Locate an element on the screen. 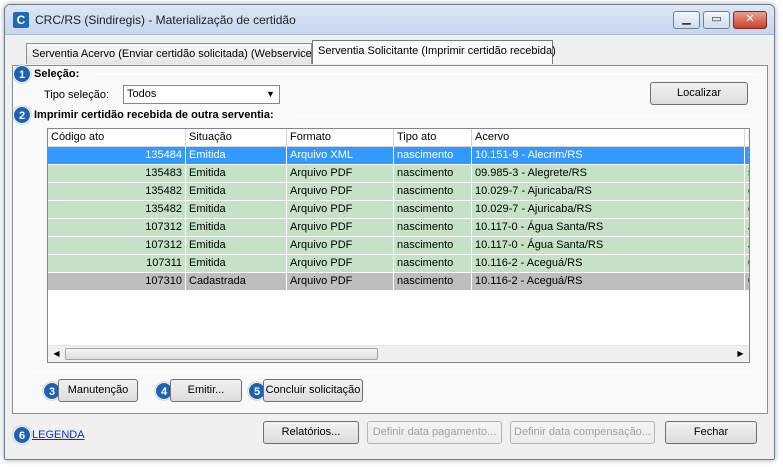 The height and width of the screenshot is (467, 783). tipo-selecao-value: Todos is located at coordinates (142, 94).